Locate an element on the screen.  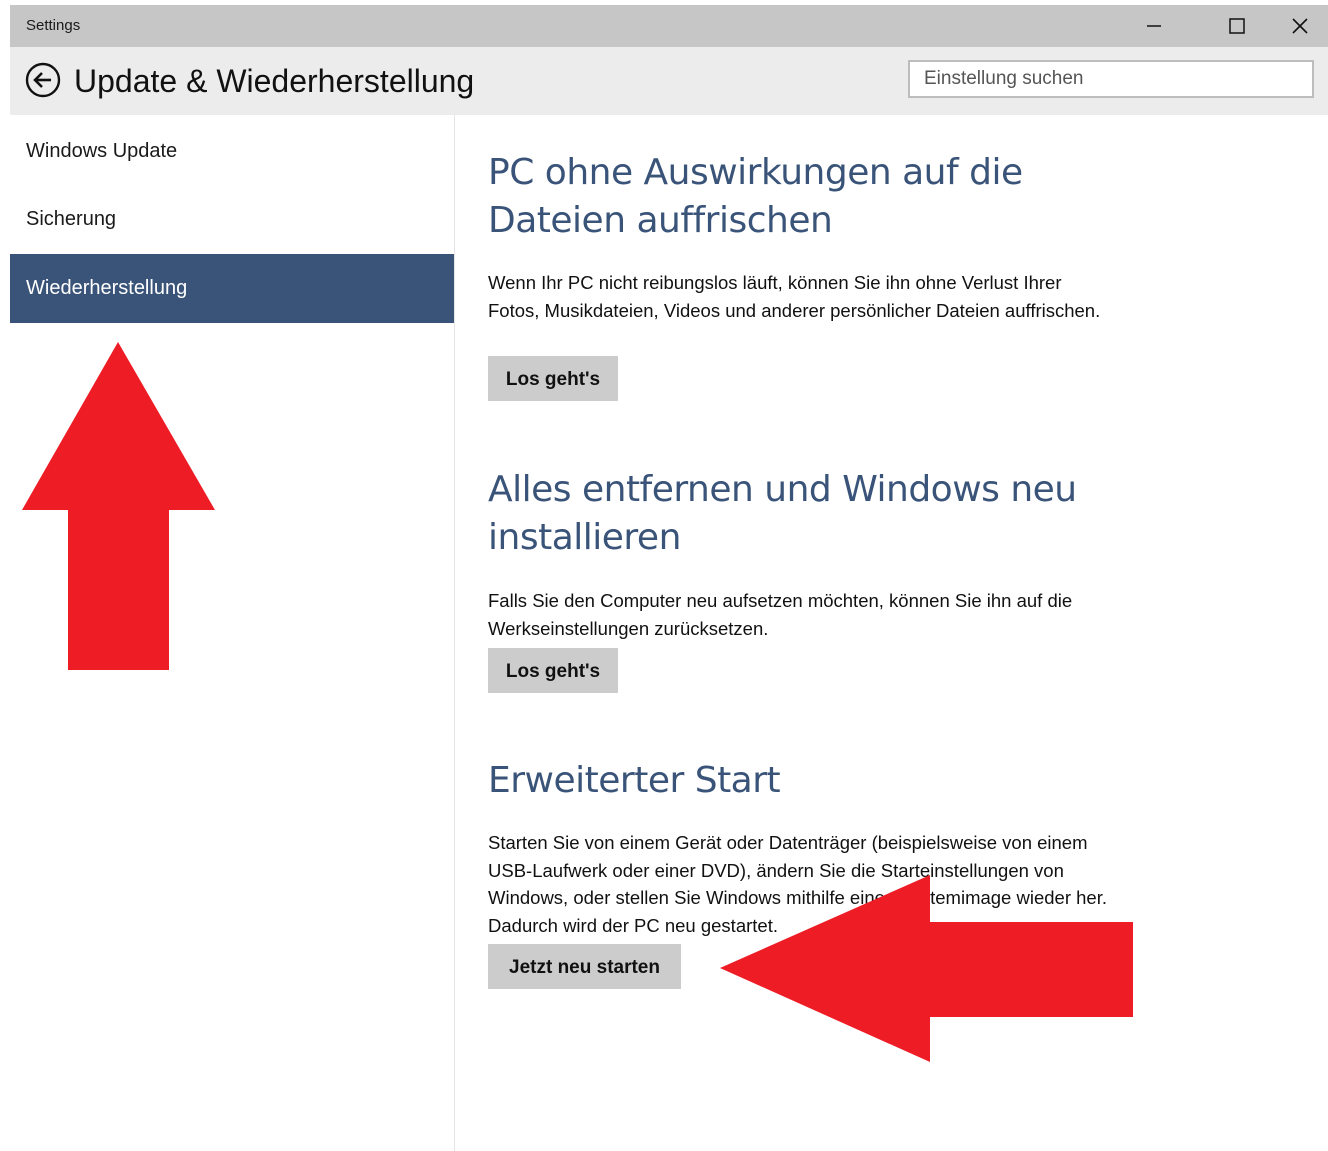
restart-now-button: Jetzt neu starten is located at coordinates (584, 966).